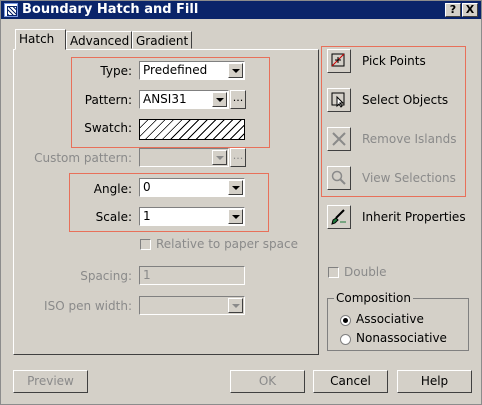  Describe the element at coordinates (192, 187) in the screenshot. I see `angle-dropdown: 0` at that location.